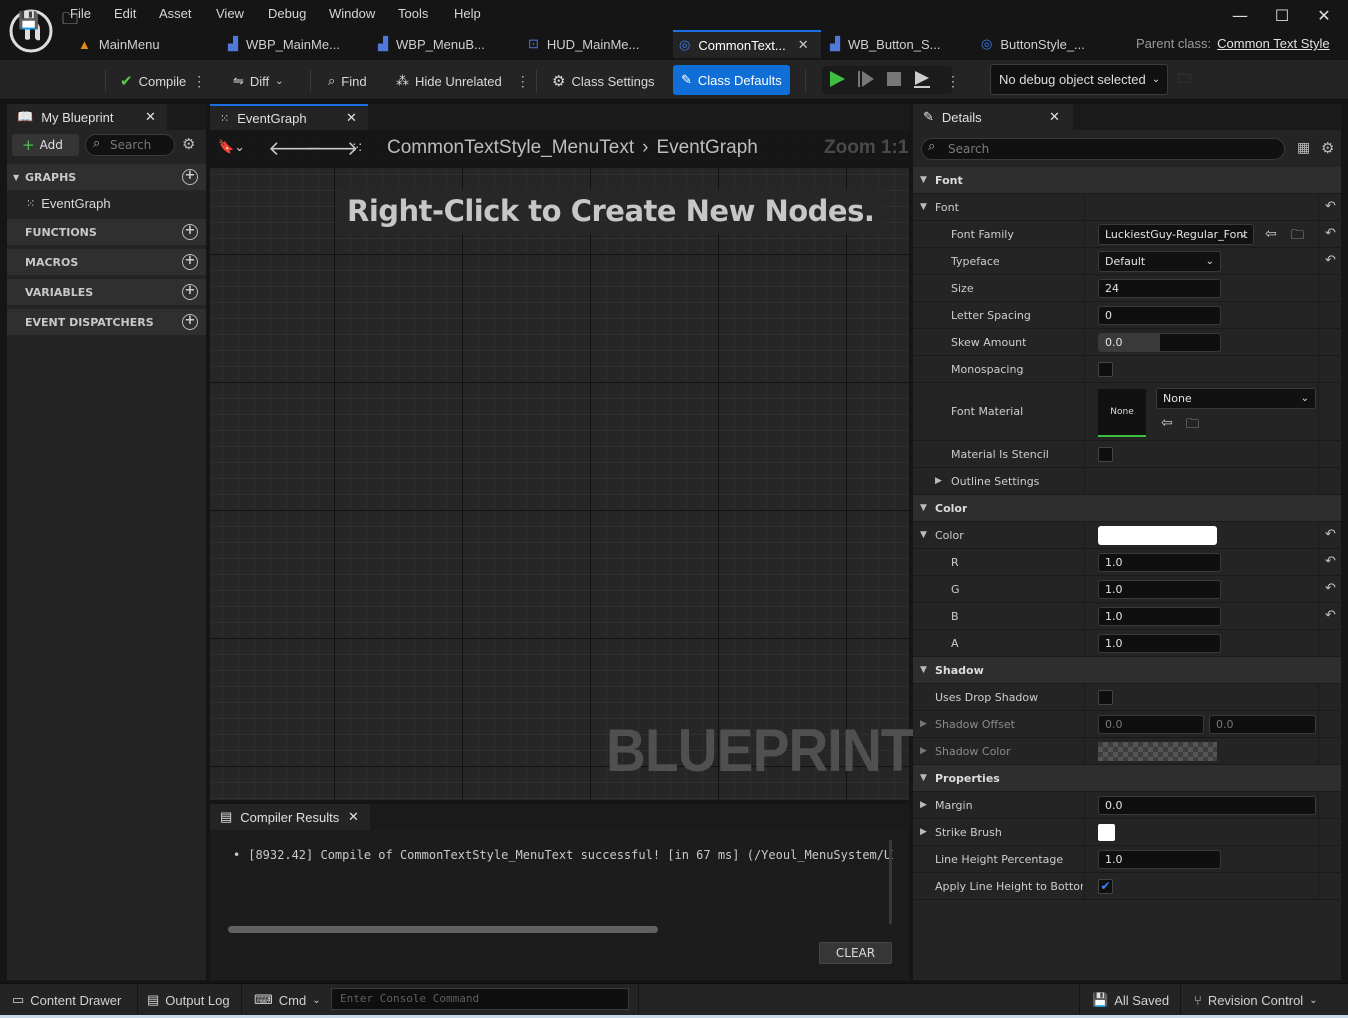  Describe the element at coordinates (1159, 859) in the screenshot. I see `line-height-input: 1.0` at that location.